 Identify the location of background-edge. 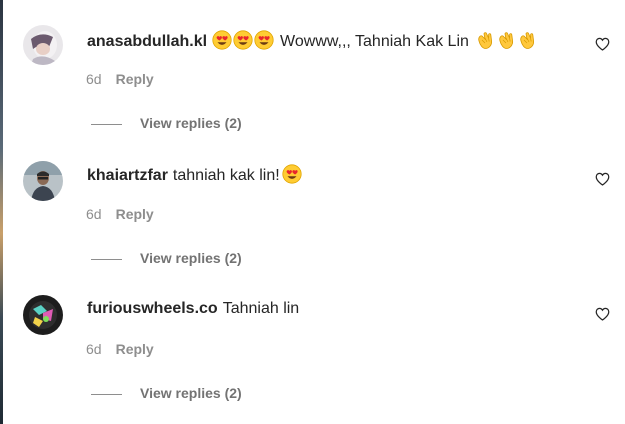
(1, 212).